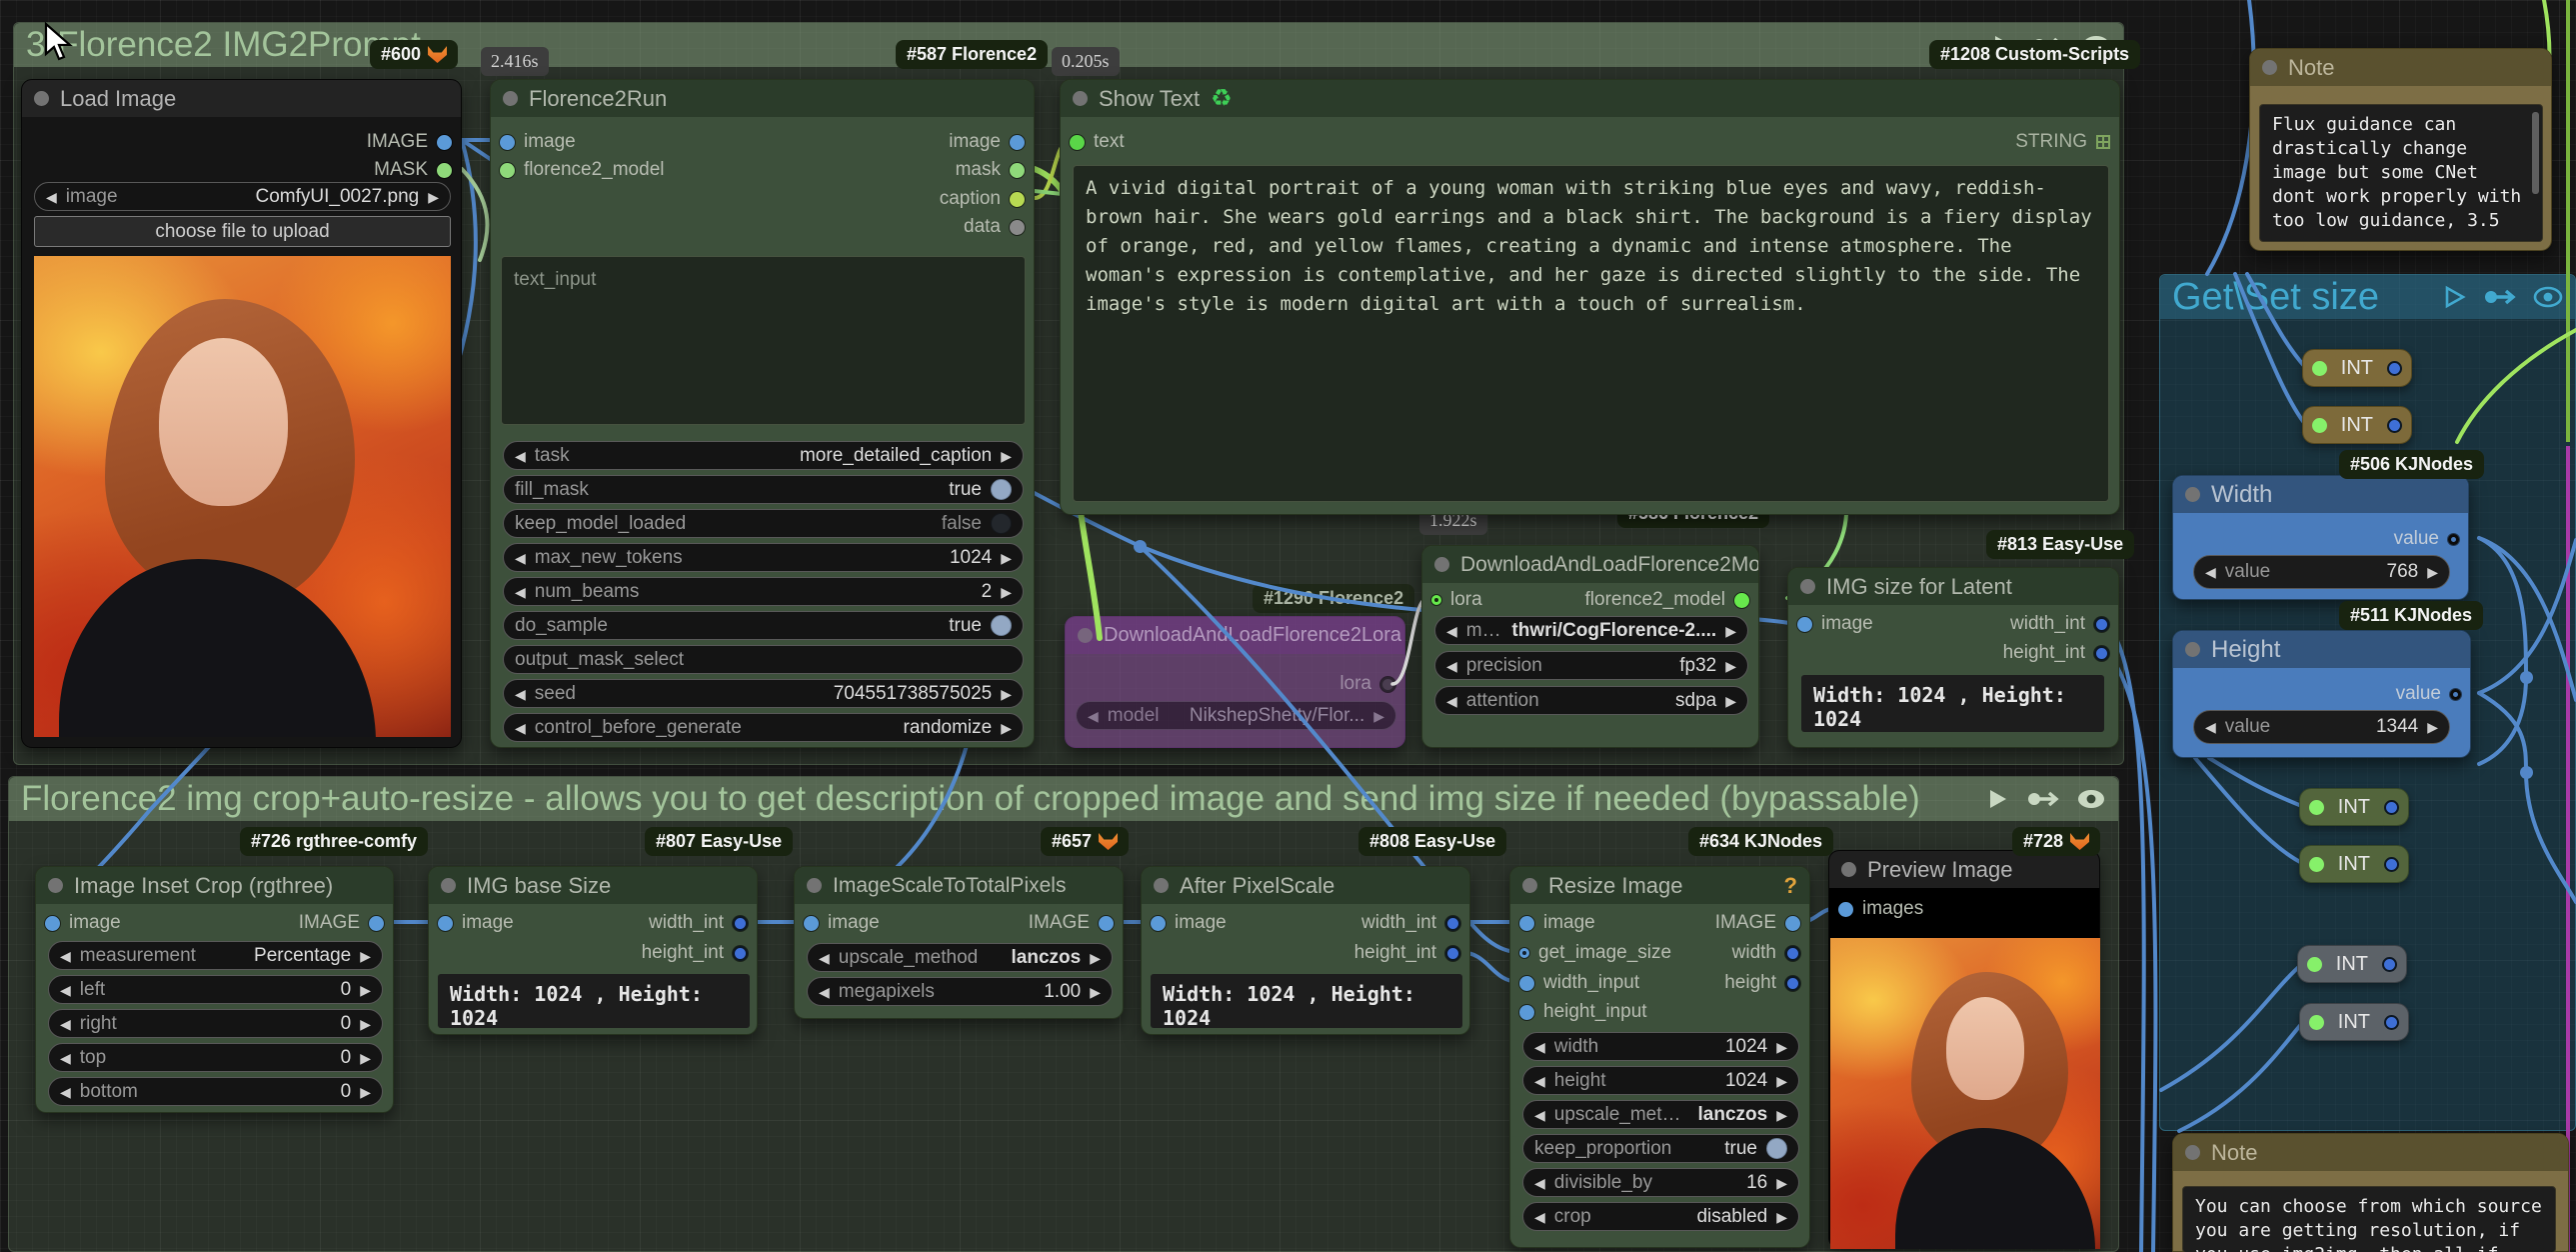  What do you see at coordinates (1964, 1049) in the screenshot?
I see `node-preview-image: Preview Image images` at bounding box center [1964, 1049].